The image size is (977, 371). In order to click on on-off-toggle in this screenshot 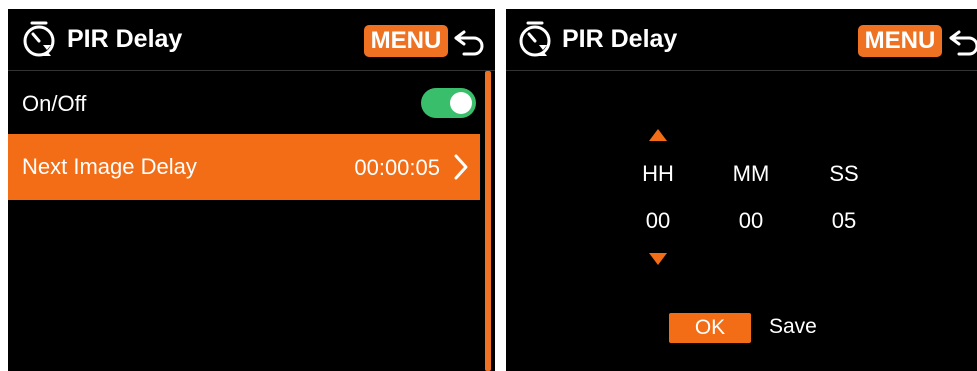, I will do `click(448, 103)`.